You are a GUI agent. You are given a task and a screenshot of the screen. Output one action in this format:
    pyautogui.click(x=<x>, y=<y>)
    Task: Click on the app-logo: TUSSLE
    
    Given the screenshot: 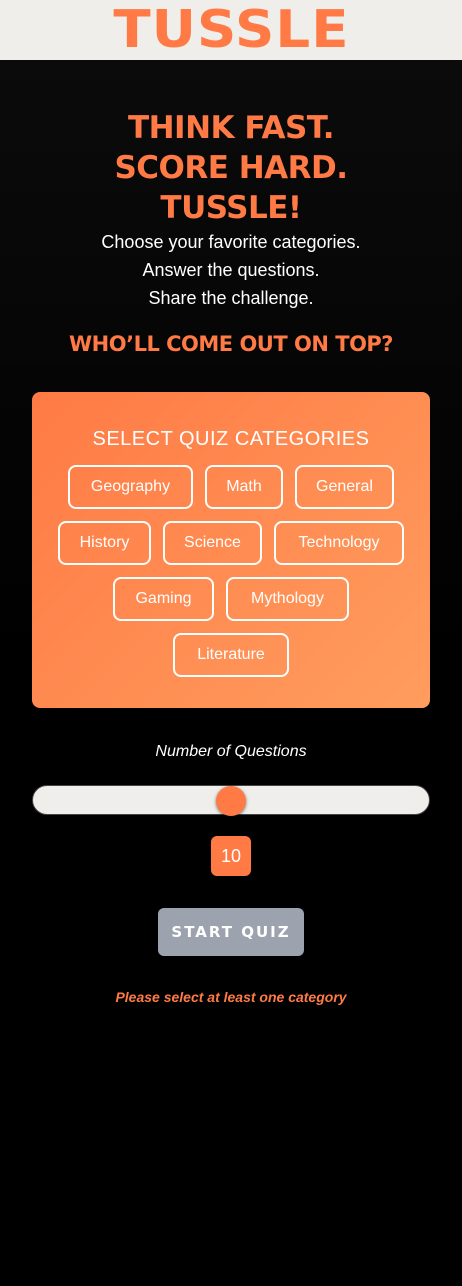 What is the action you would take?
    pyautogui.click(x=231, y=30)
    